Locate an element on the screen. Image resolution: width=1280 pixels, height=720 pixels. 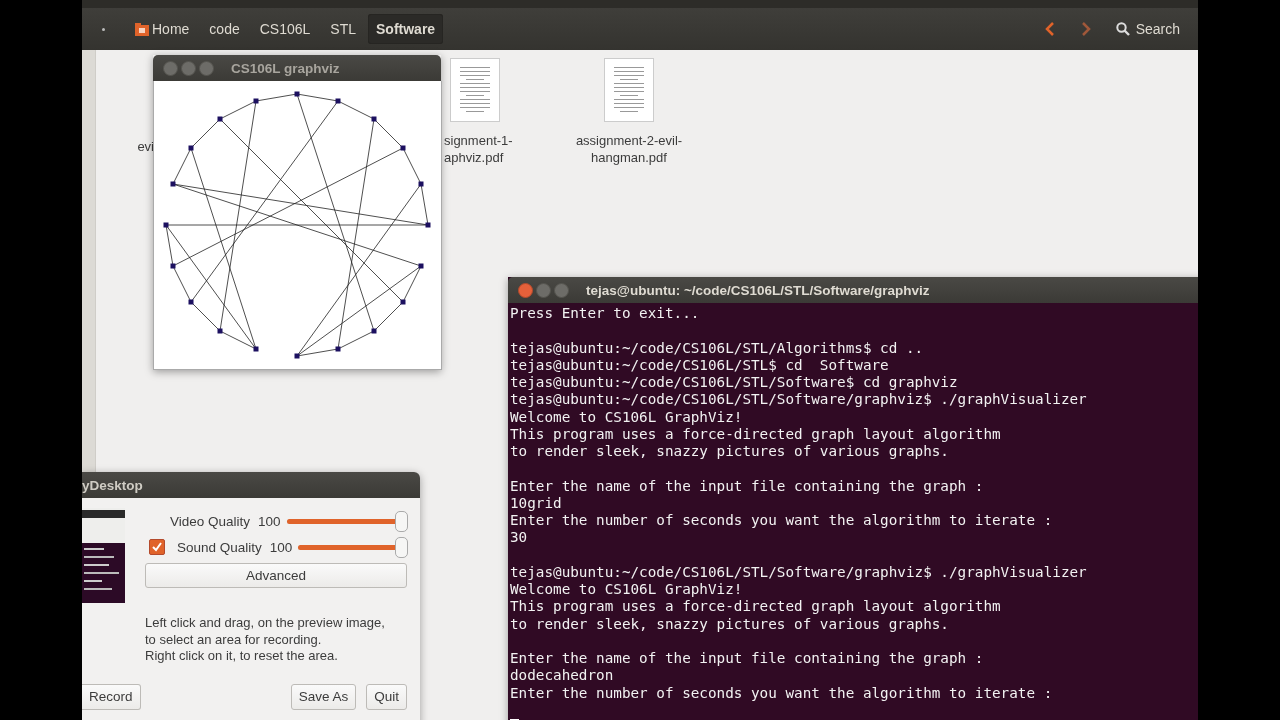
checkbox is located at coordinates (157, 547).